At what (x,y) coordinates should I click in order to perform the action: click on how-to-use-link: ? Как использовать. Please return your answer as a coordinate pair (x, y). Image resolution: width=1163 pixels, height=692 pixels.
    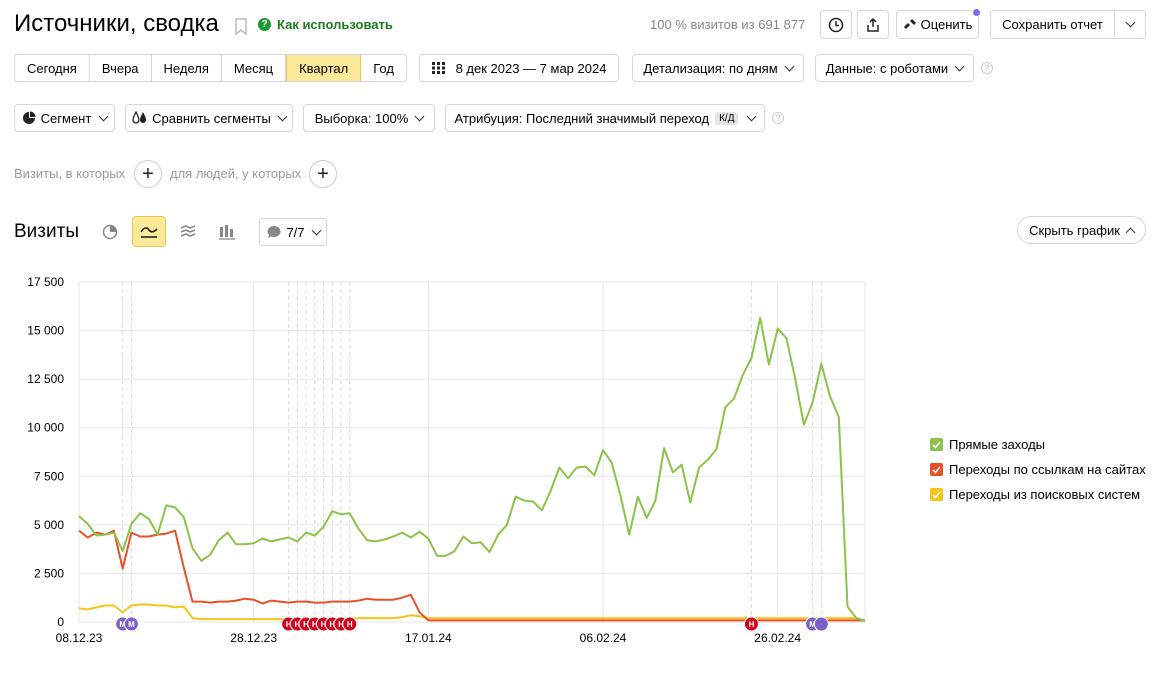
    Looking at the image, I should click on (325, 24).